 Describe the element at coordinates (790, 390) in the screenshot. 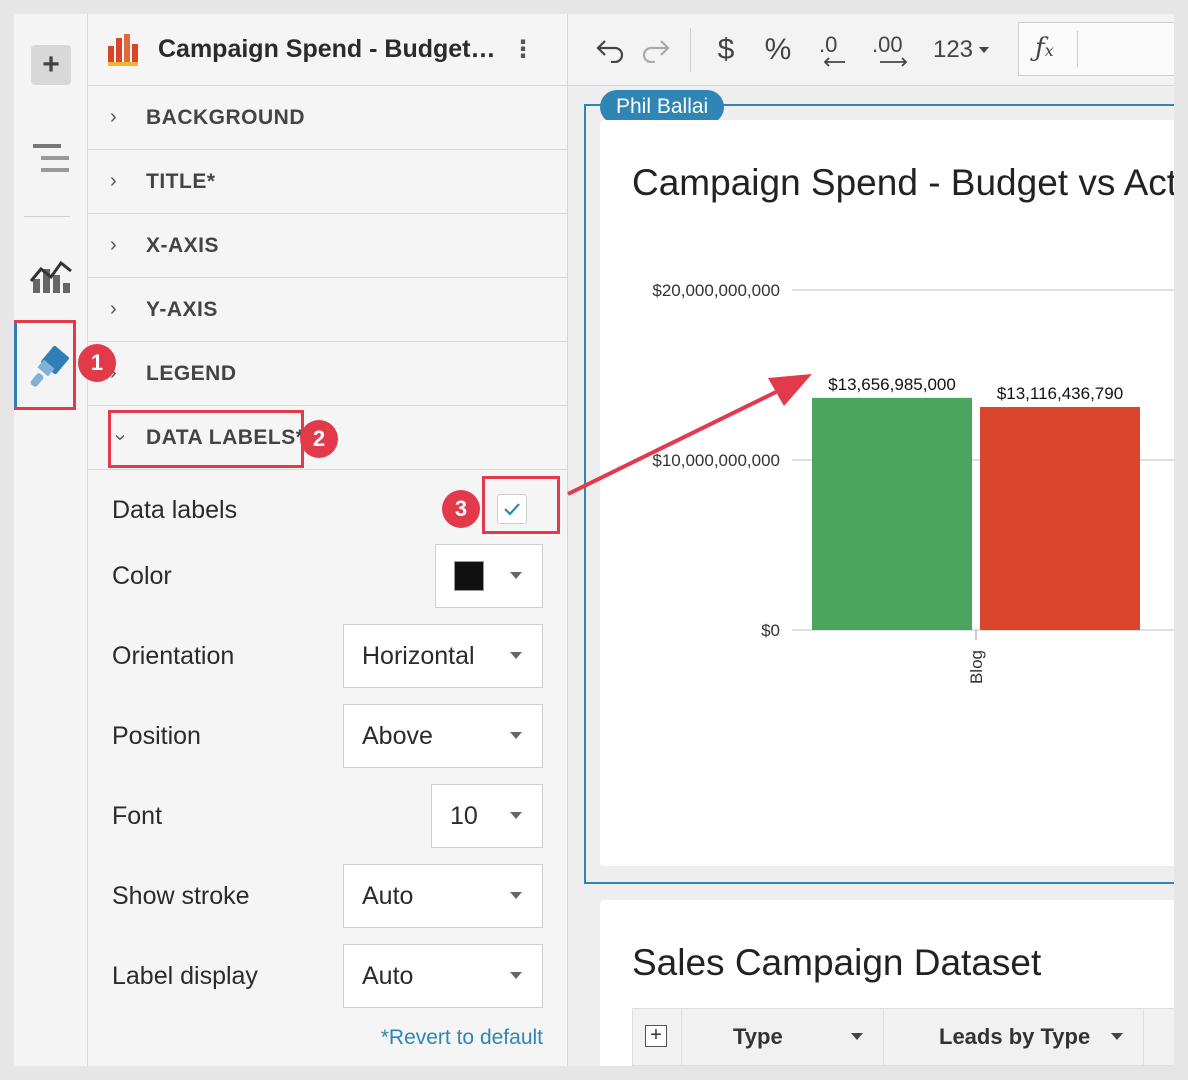

I see `arrow-head-icon` at that location.